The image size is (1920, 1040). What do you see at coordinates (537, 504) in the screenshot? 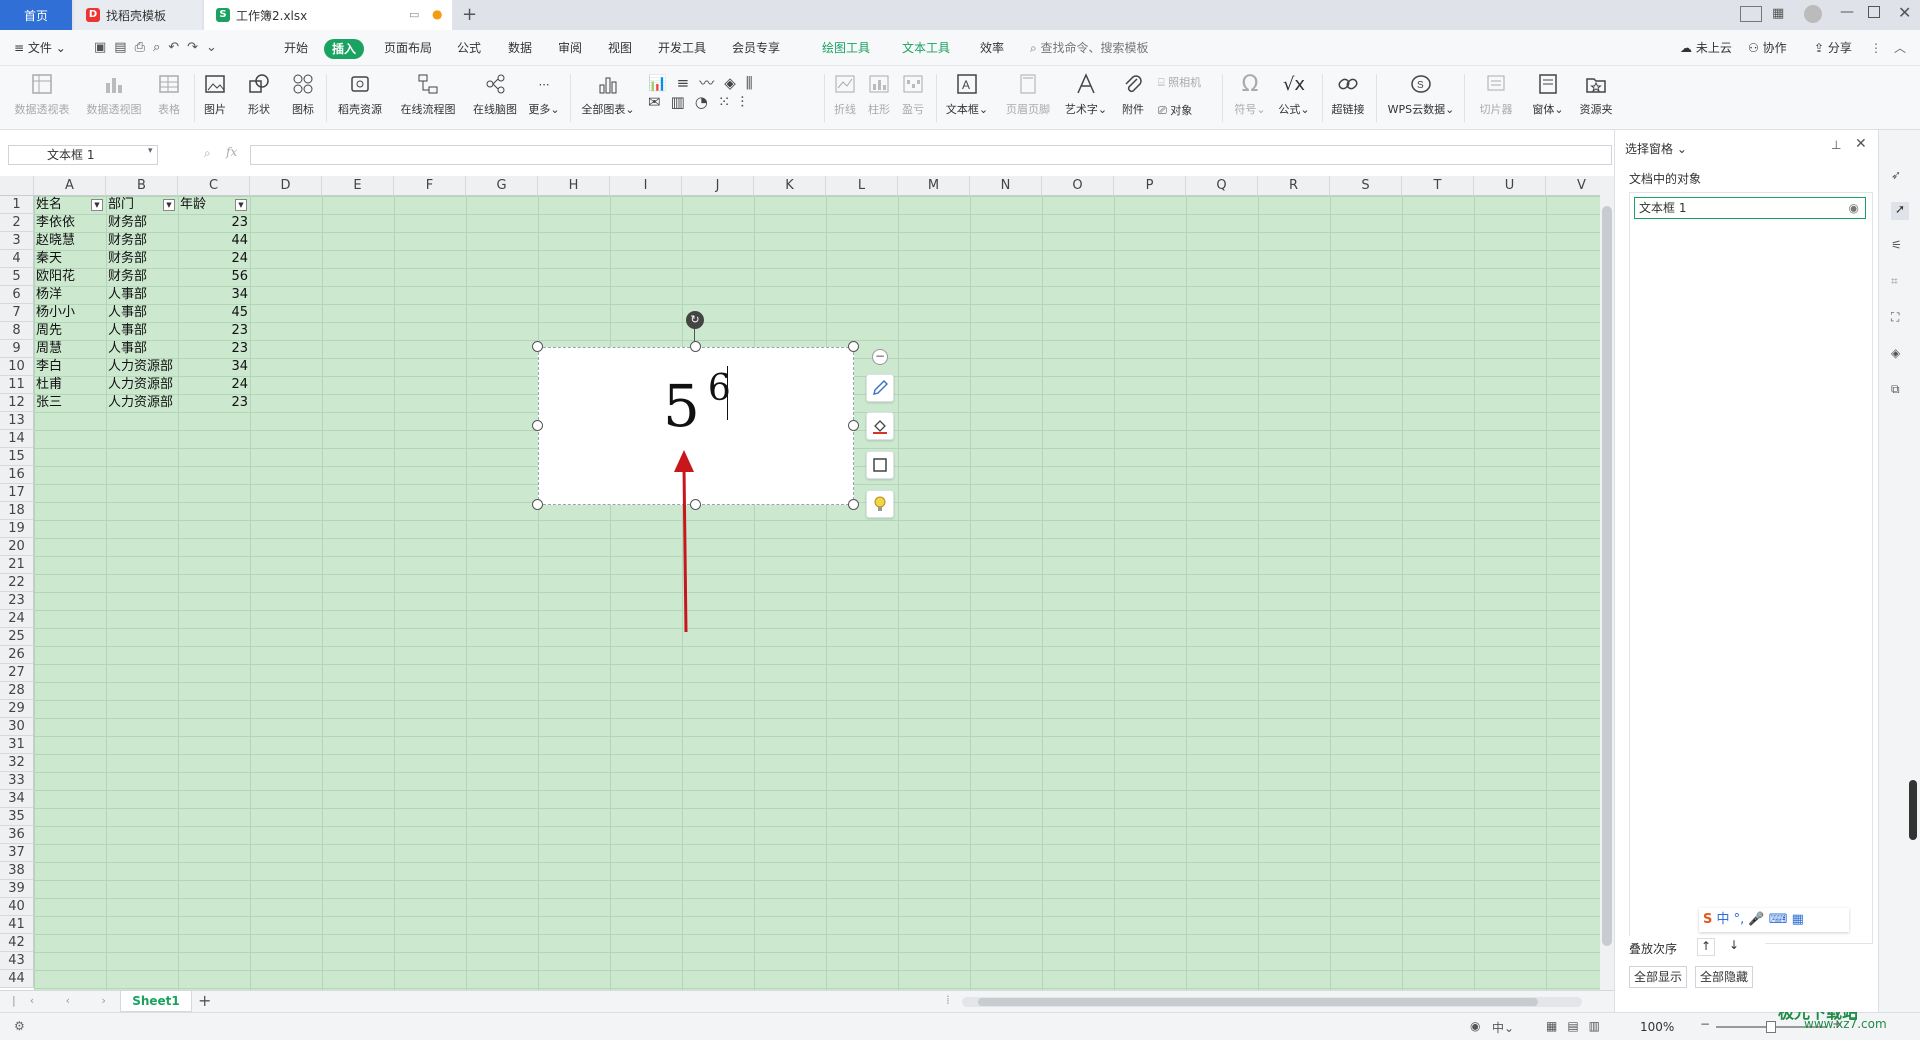
I see `resize-handle-sw` at bounding box center [537, 504].